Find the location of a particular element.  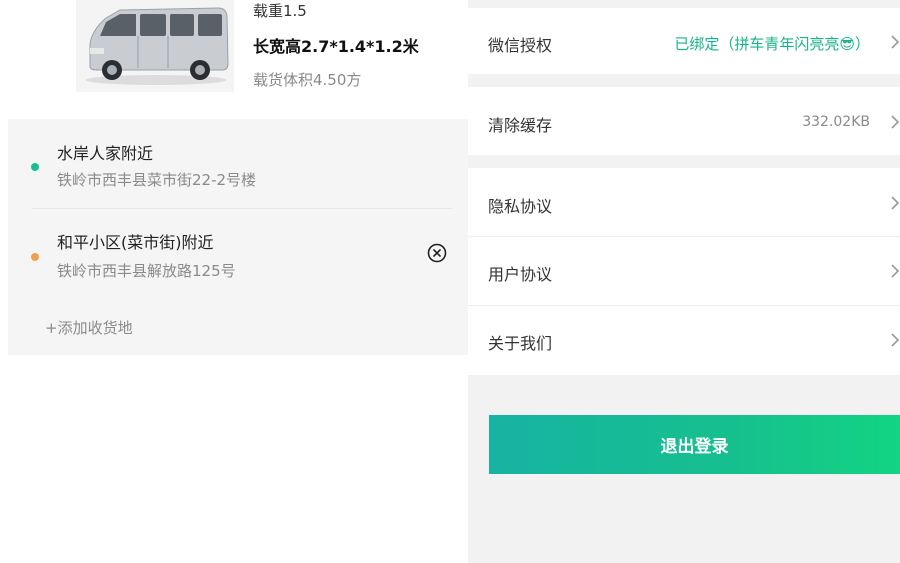

van-icon is located at coordinates (155, 46).